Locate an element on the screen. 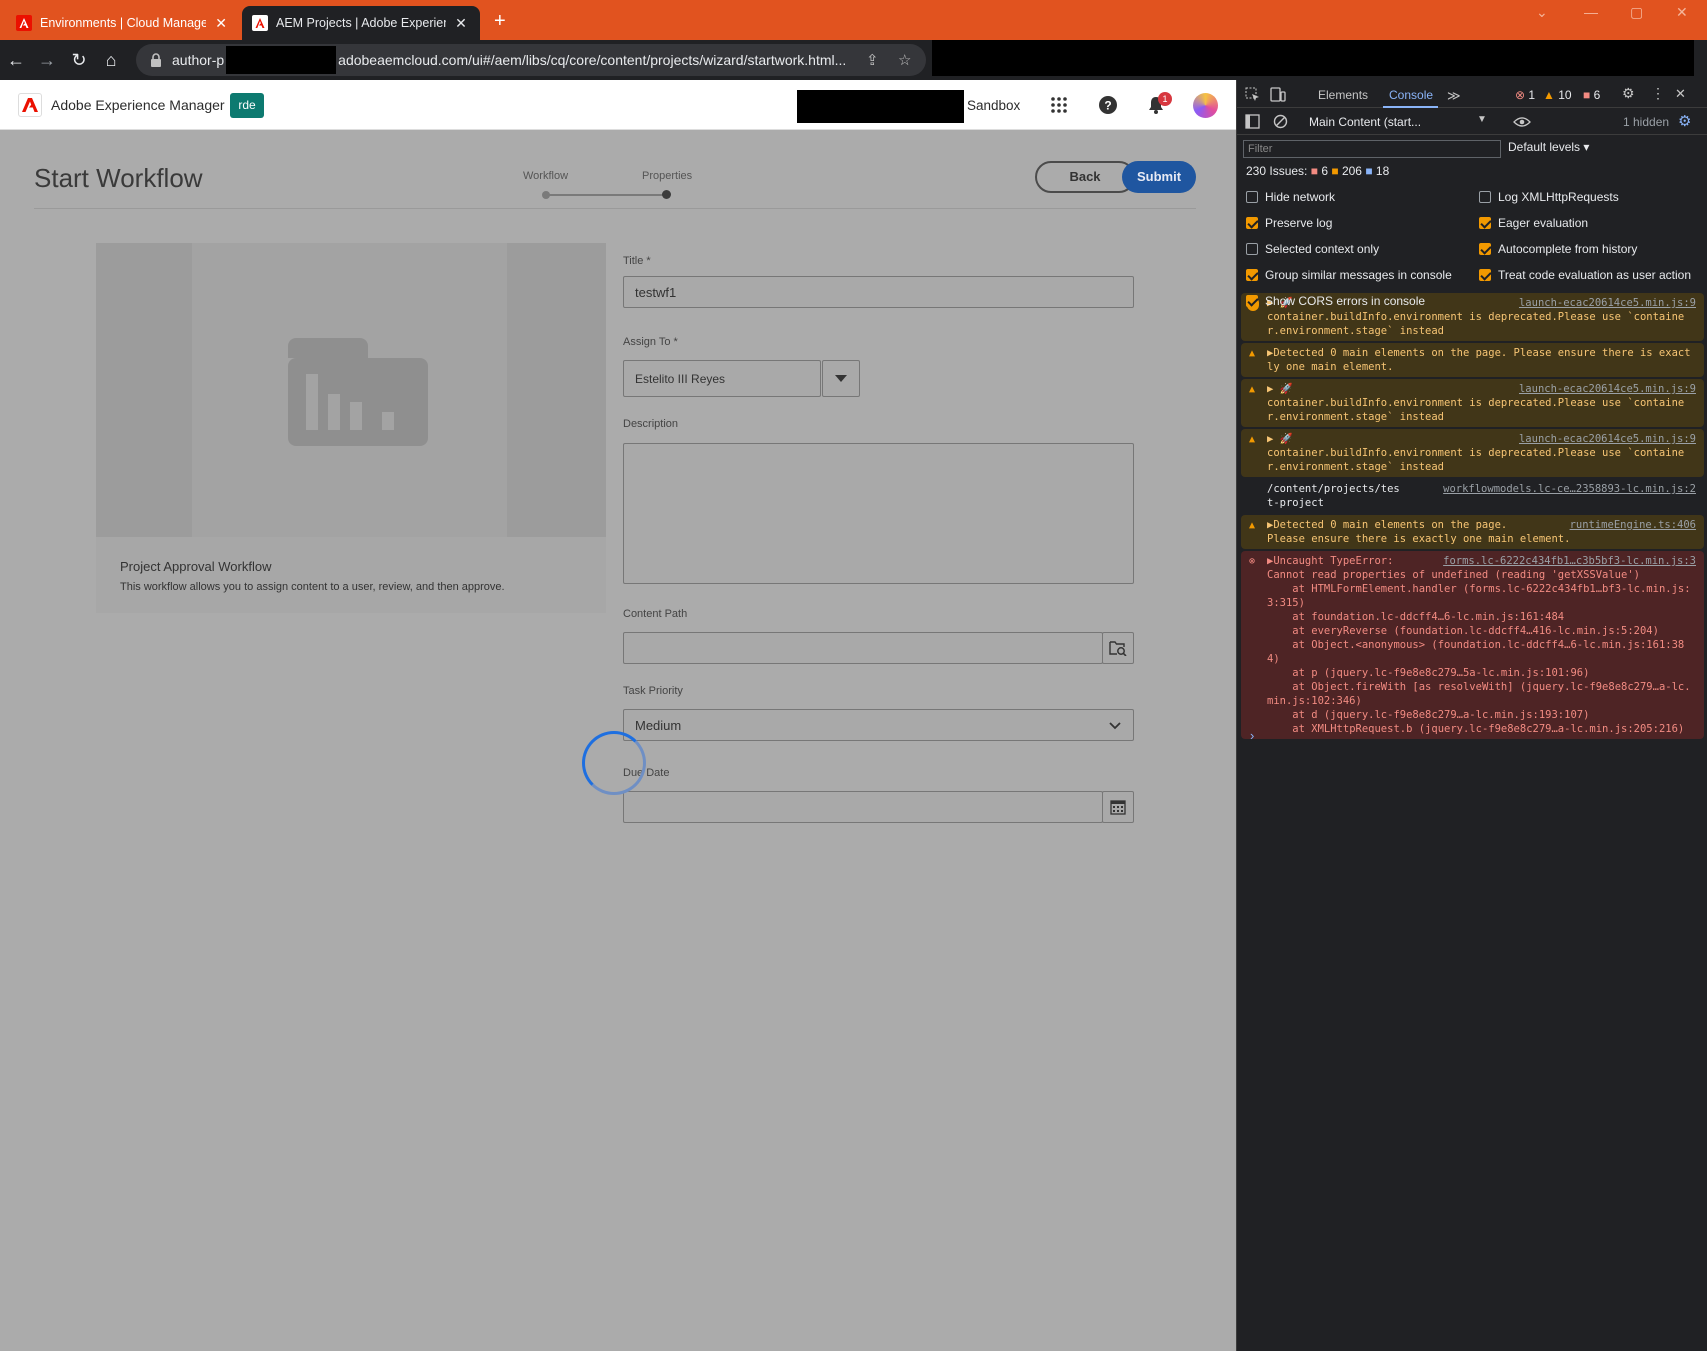 The height and width of the screenshot is (1351, 1707). message-source-link: runtimeEngine.ts:406 is located at coordinates (1633, 525).